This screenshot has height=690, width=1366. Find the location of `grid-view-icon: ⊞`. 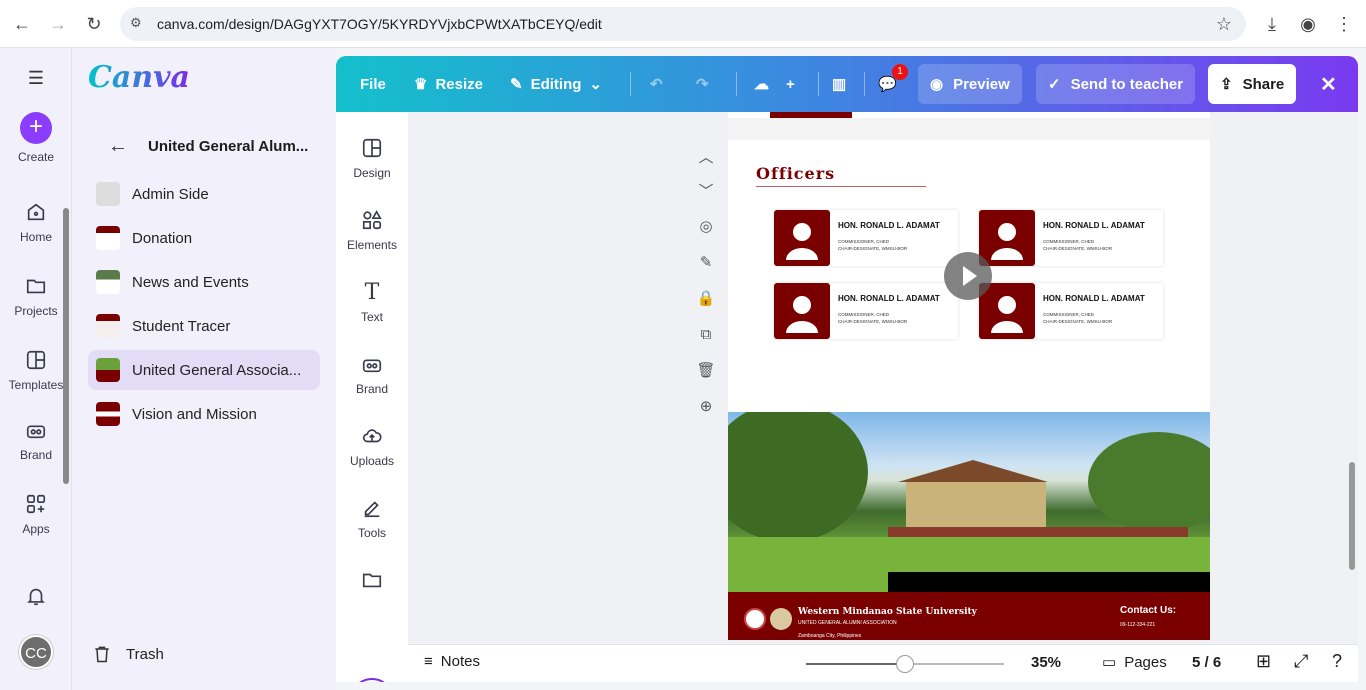

grid-view-icon: ⊞ is located at coordinates (1263, 661).